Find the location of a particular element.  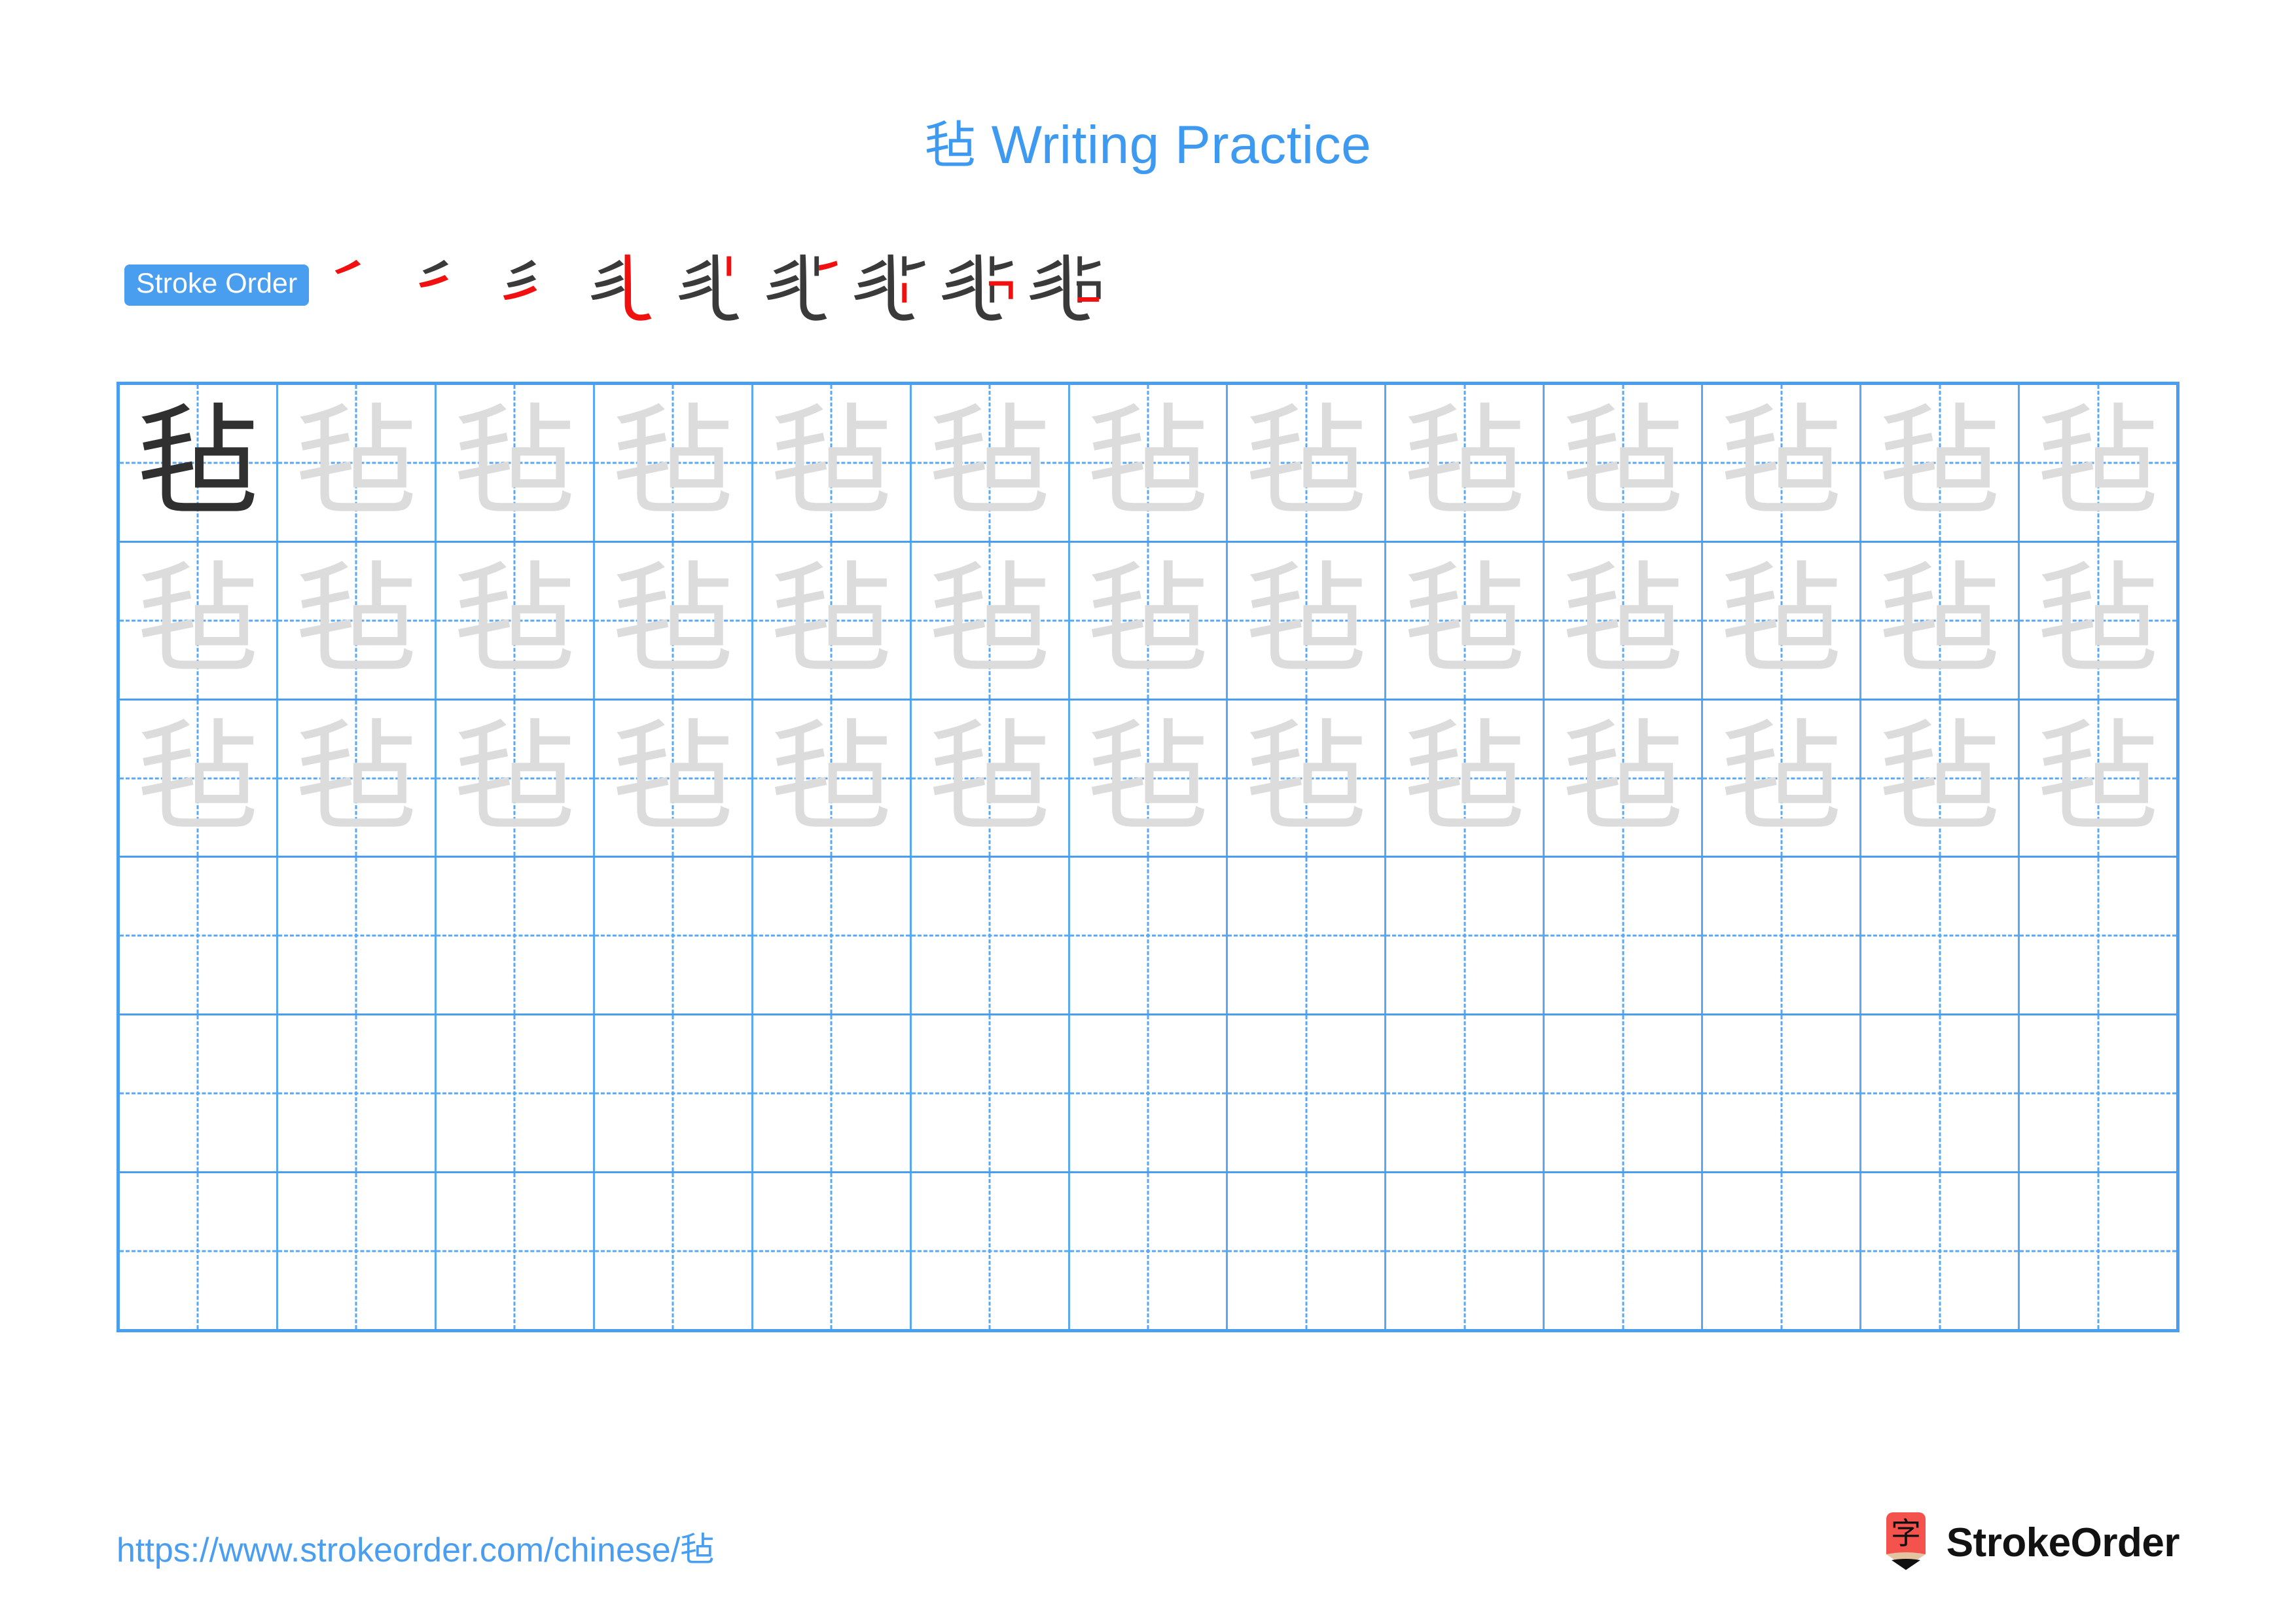

footer-url: https://www.strokeorder.com/chinese/毡 is located at coordinates (415, 1546).